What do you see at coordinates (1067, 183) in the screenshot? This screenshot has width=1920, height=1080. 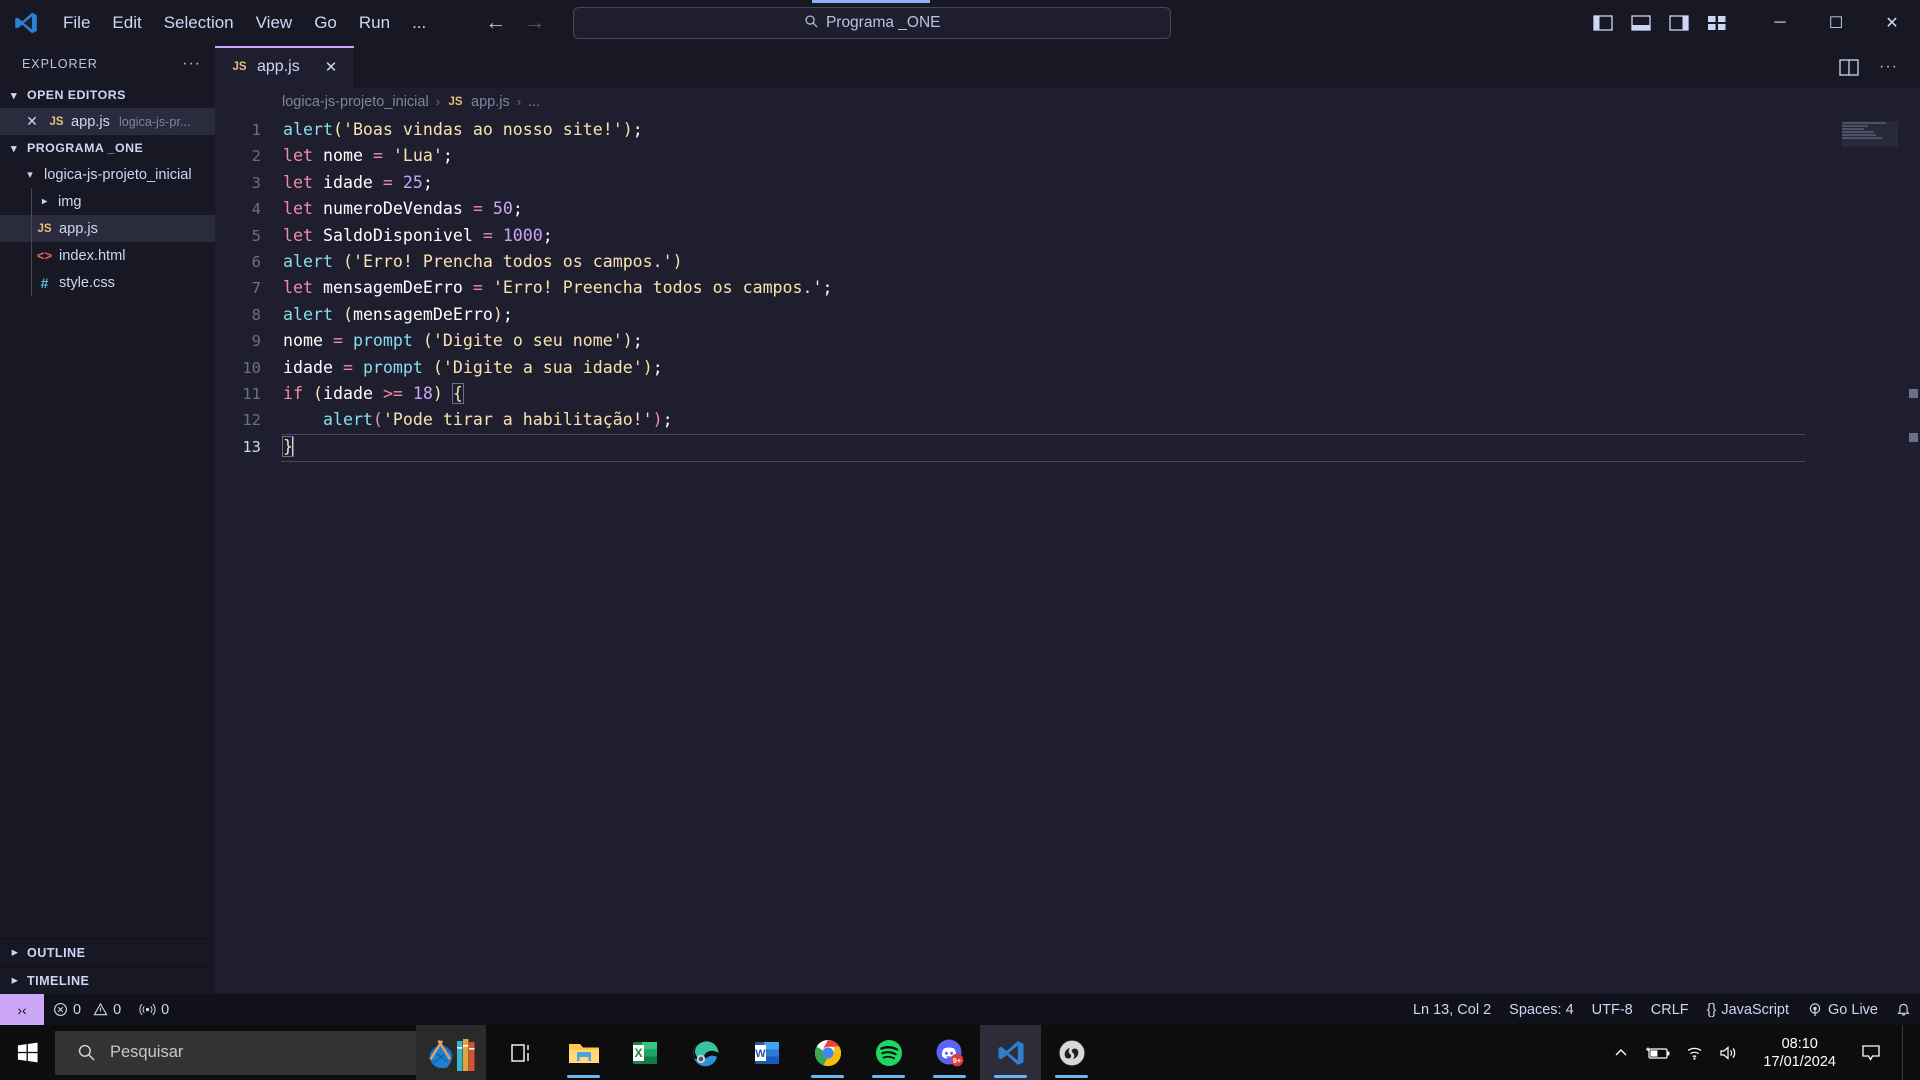 I see `code-line: 3 let idade = 25;` at bounding box center [1067, 183].